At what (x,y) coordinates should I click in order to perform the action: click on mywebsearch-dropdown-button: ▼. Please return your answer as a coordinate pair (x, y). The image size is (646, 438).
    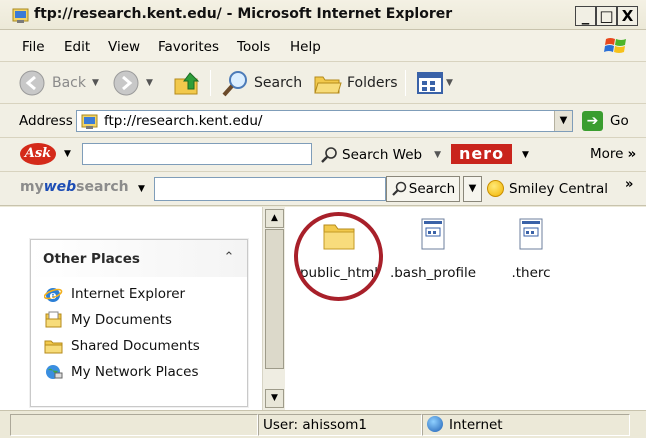
    Looking at the image, I should click on (472, 189).